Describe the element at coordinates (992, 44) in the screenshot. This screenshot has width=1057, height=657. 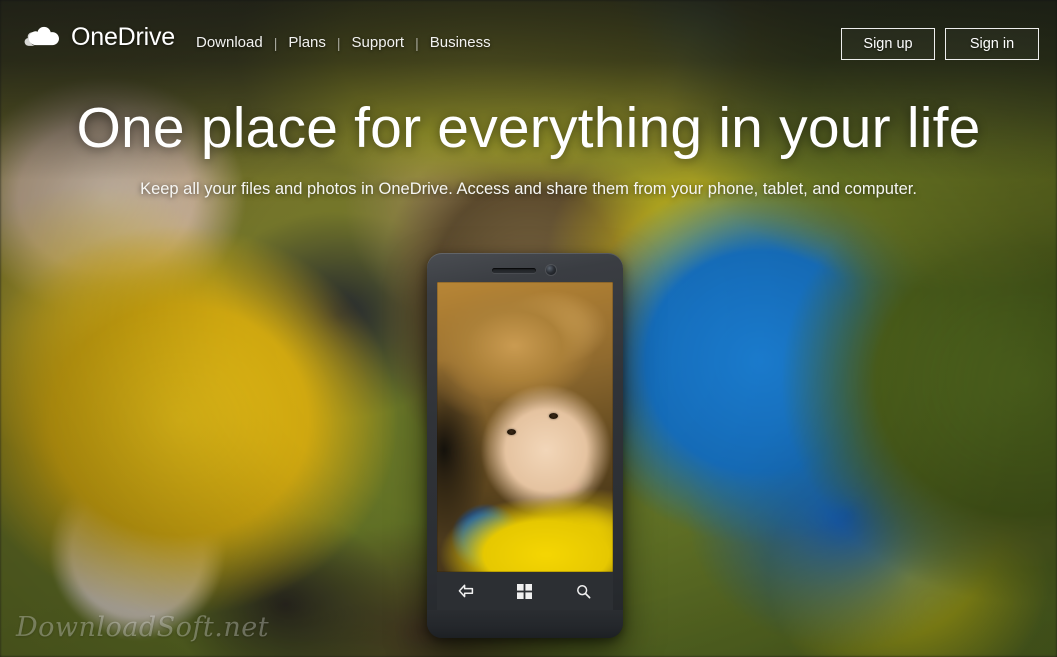
I see `sign-in-button: Sign in` at that location.